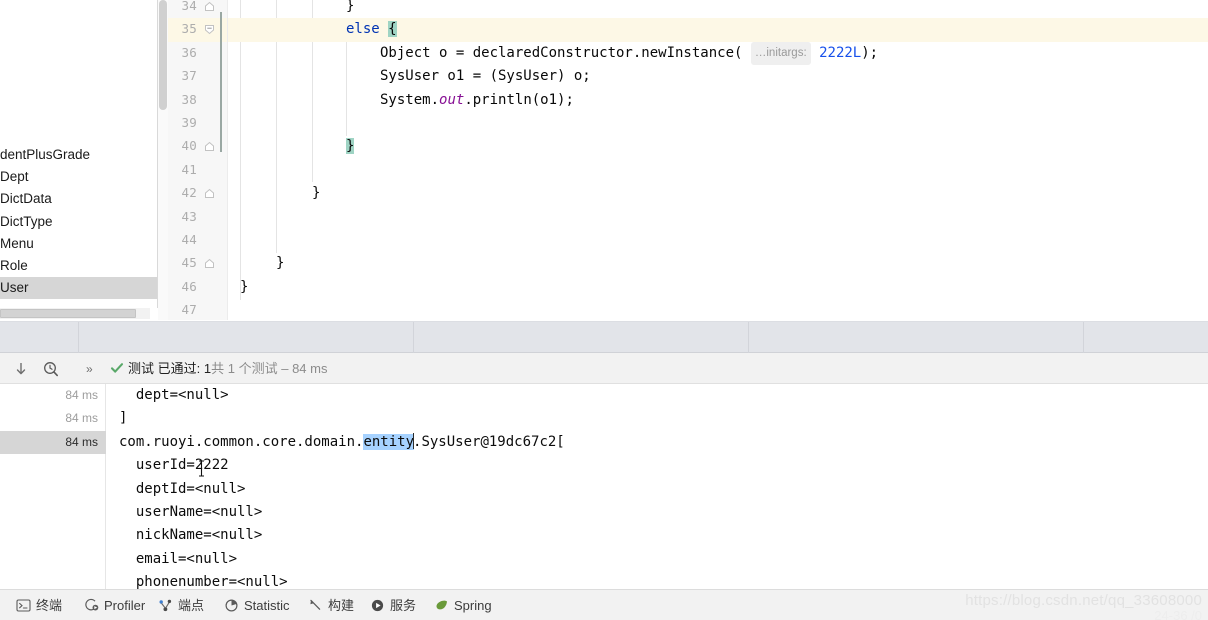  What do you see at coordinates (189, 169) in the screenshot?
I see `line-number-41: 41` at bounding box center [189, 169].